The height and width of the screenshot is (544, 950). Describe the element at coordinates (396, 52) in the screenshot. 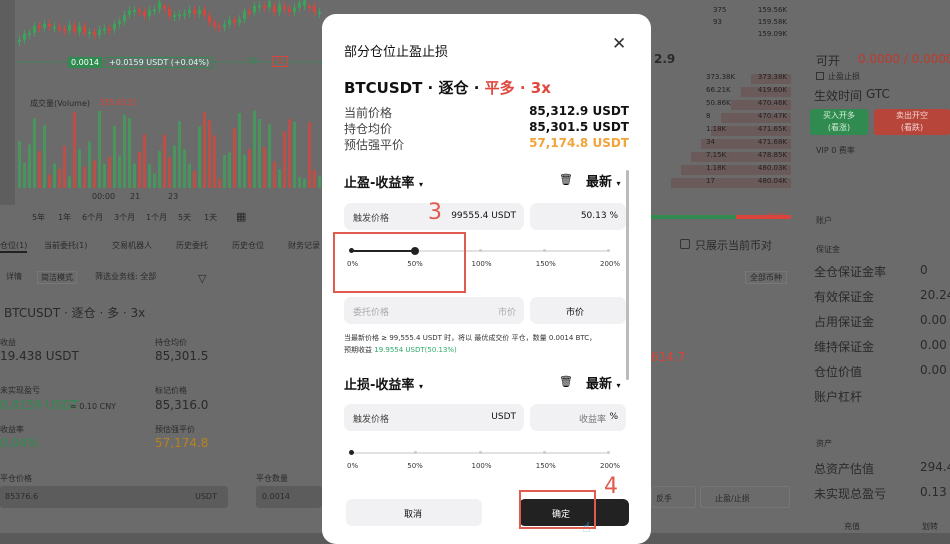

I see `modal-title: 部分仓位止盈止损` at that location.